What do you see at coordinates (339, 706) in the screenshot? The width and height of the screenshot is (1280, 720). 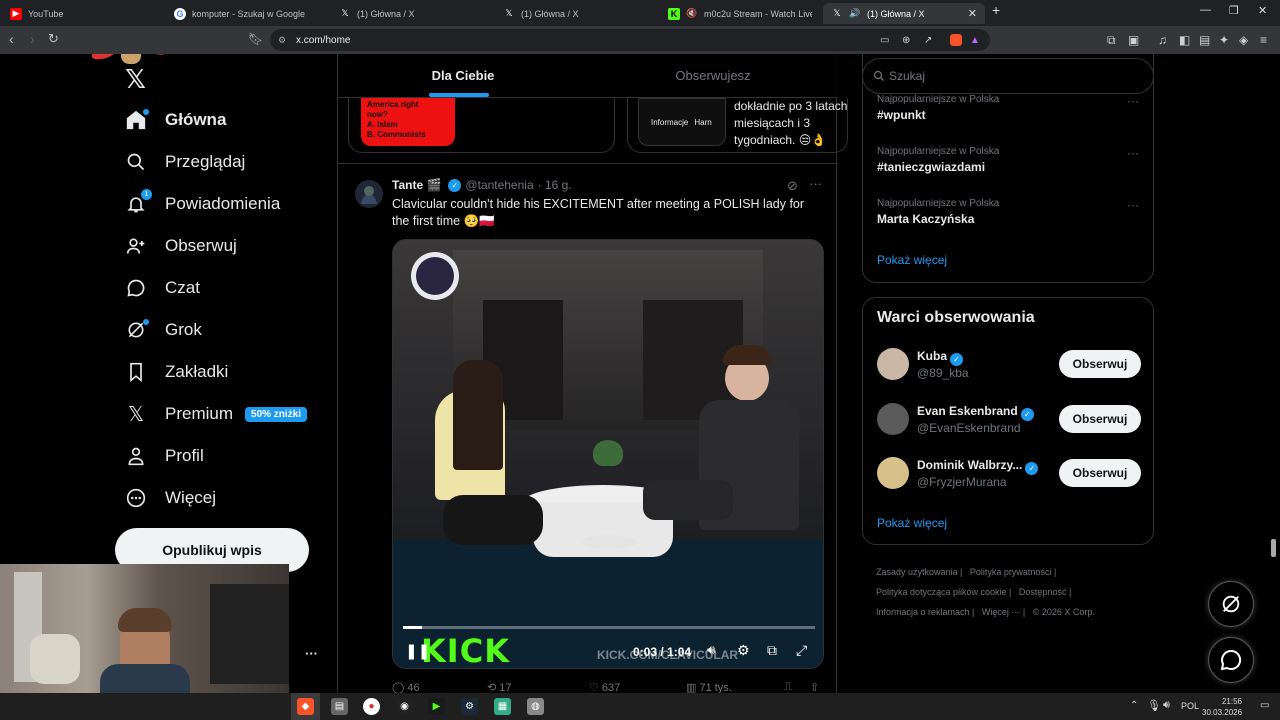 I see `explorer-taskbar-icon: ▤` at bounding box center [339, 706].